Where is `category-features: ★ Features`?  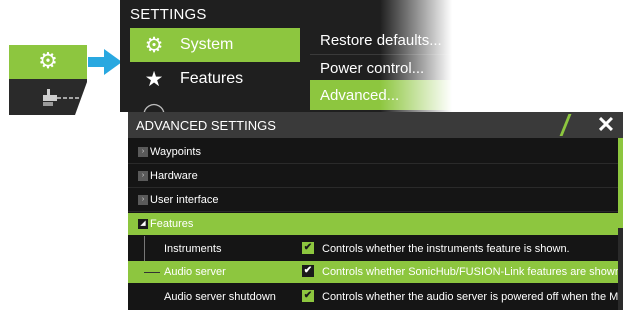
category-features: ★ Features is located at coordinates (215, 79).